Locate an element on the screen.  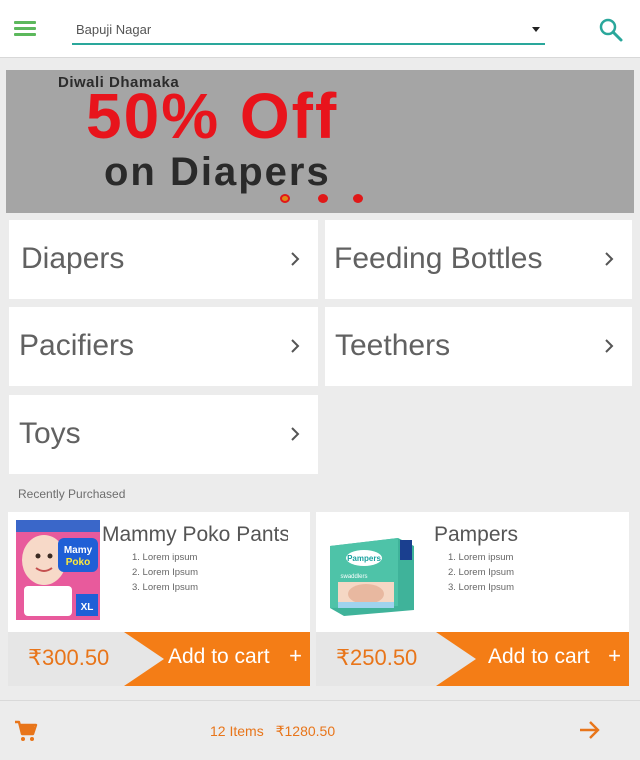
caret-down-icon is located at coordinates (536, 29).